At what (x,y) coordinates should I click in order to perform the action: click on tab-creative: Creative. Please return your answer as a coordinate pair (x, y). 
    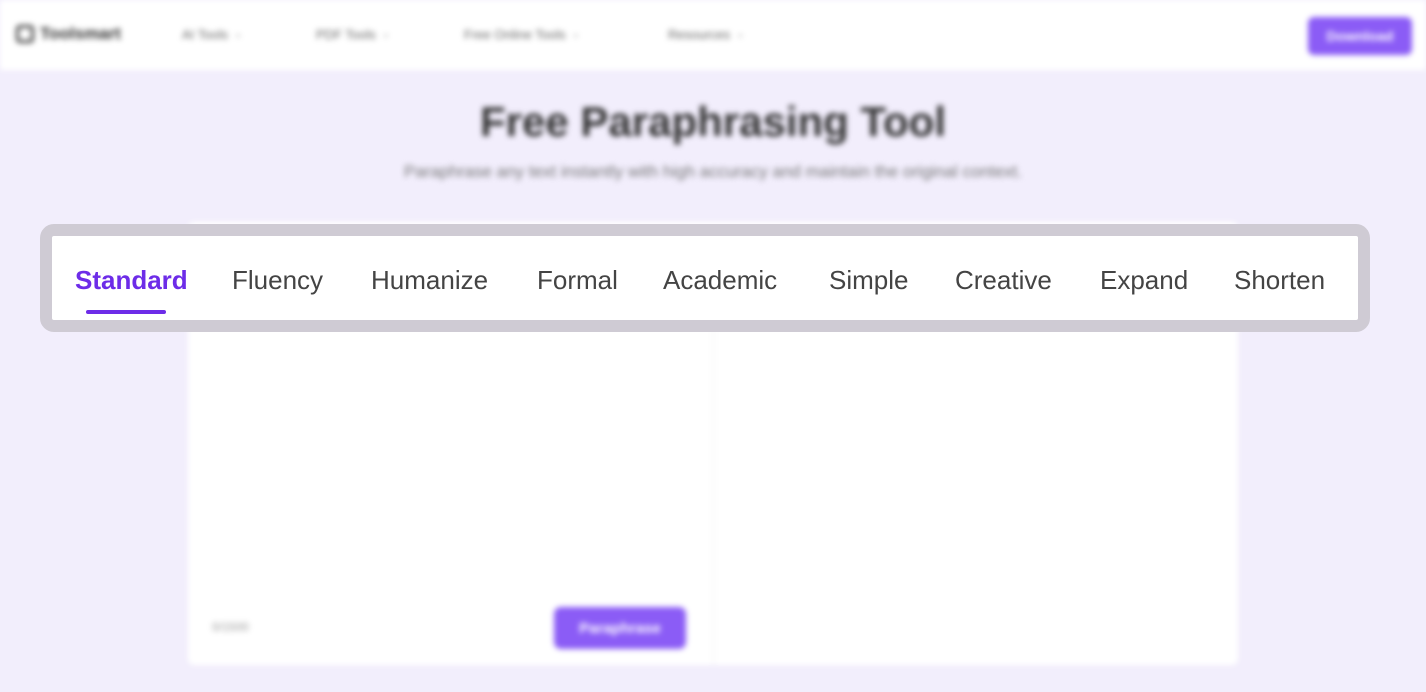
    Looking at the image, I should click on (1003, 280).